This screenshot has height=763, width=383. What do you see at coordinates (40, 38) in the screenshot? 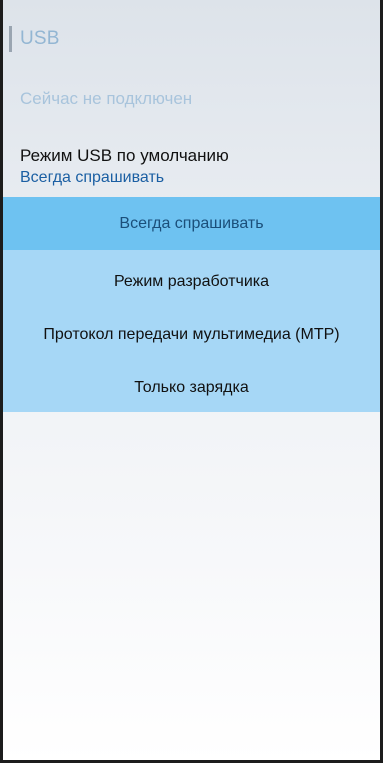
I see `page-title: USB` at bounding box center [40, 38].